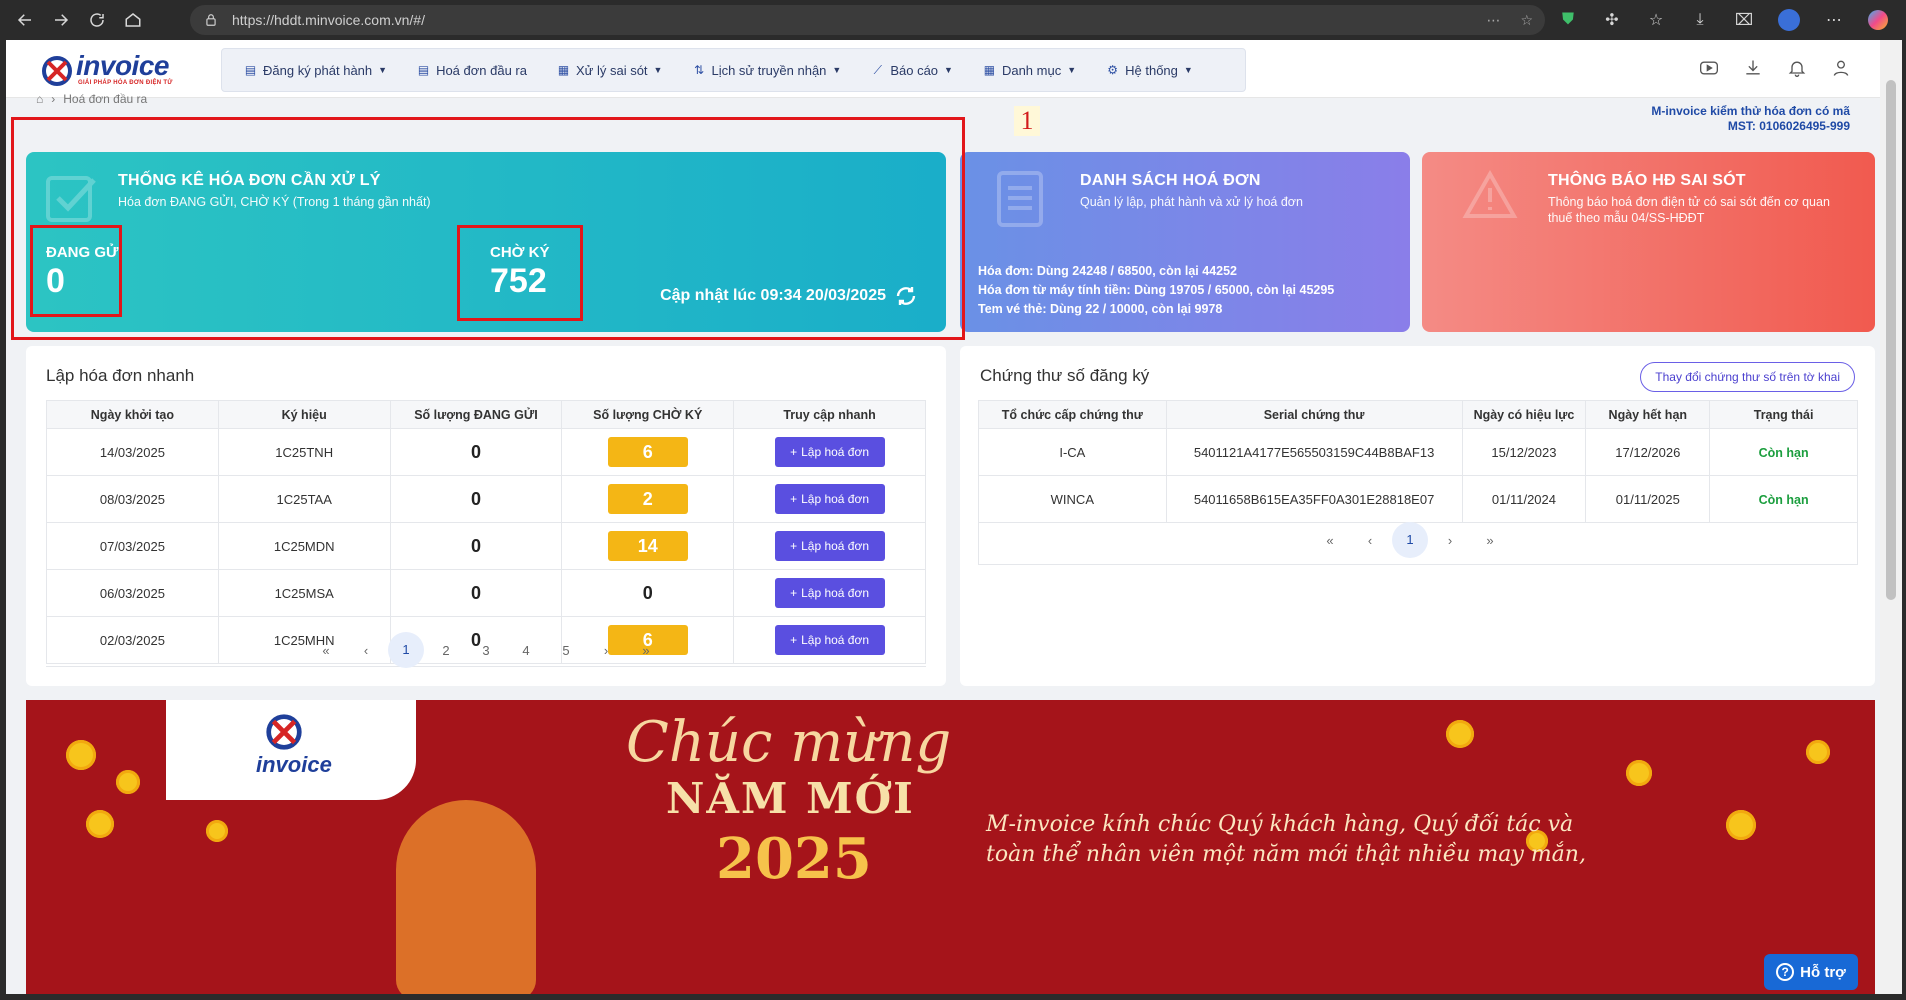 Image resolution: width=1906 pixels, height=1000 pixels. Describe the element at coordinates (110, 70) in the screenshot. I see `logo: invoice GIẢI PHÁP HÓA ĐƠN ĐIỆN TỬ` at that location.